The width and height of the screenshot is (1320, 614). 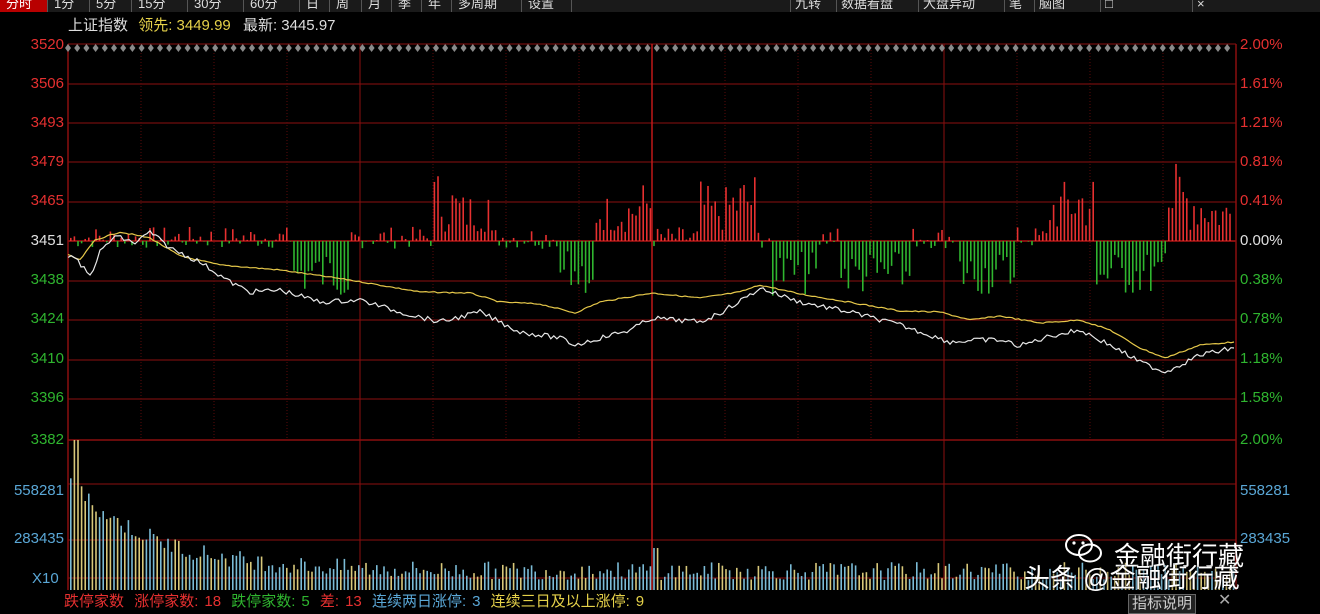 I want to click on tab-10: 年, so click(x=437, y=6).